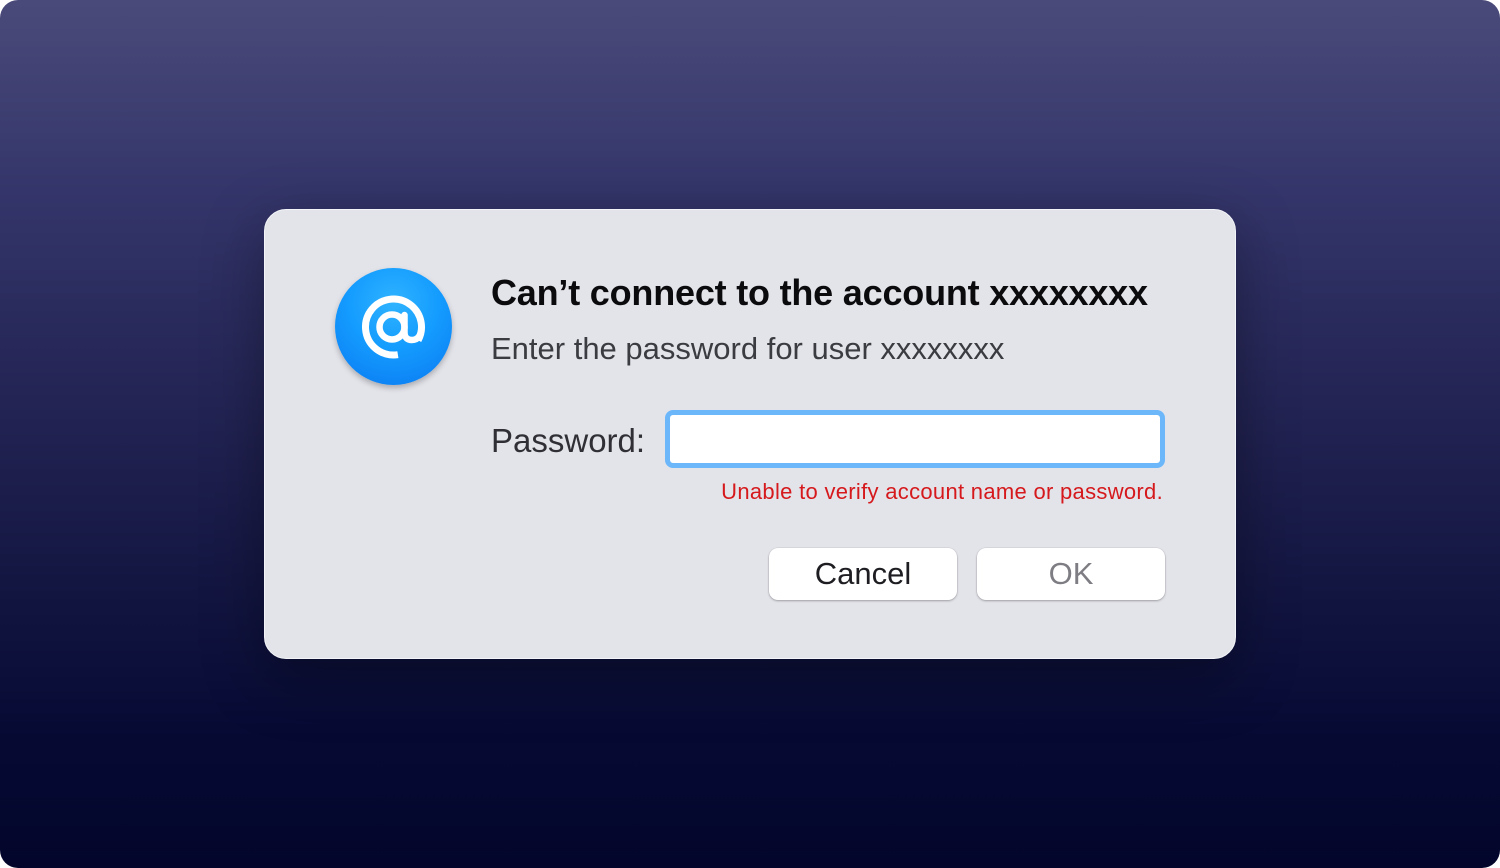 The height and width of the screenshot is (868, 1500). Describe the element at coordinates (863, 574) in the screenshot. I see `cancel-button: Cancel` at that location.